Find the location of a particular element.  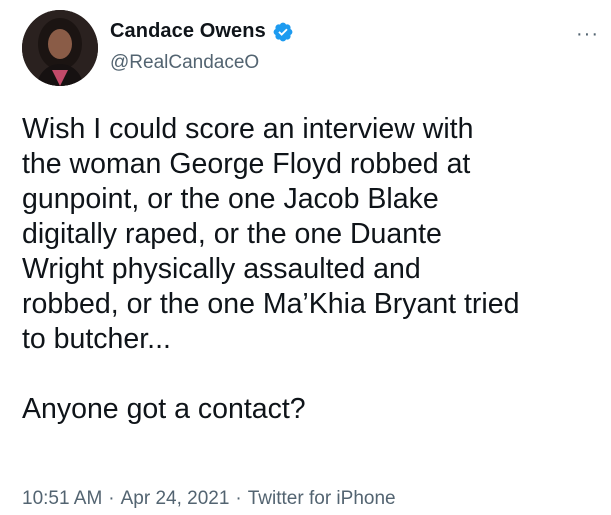

author-display-name: Candace Owens is located at coordinates (188, 31).